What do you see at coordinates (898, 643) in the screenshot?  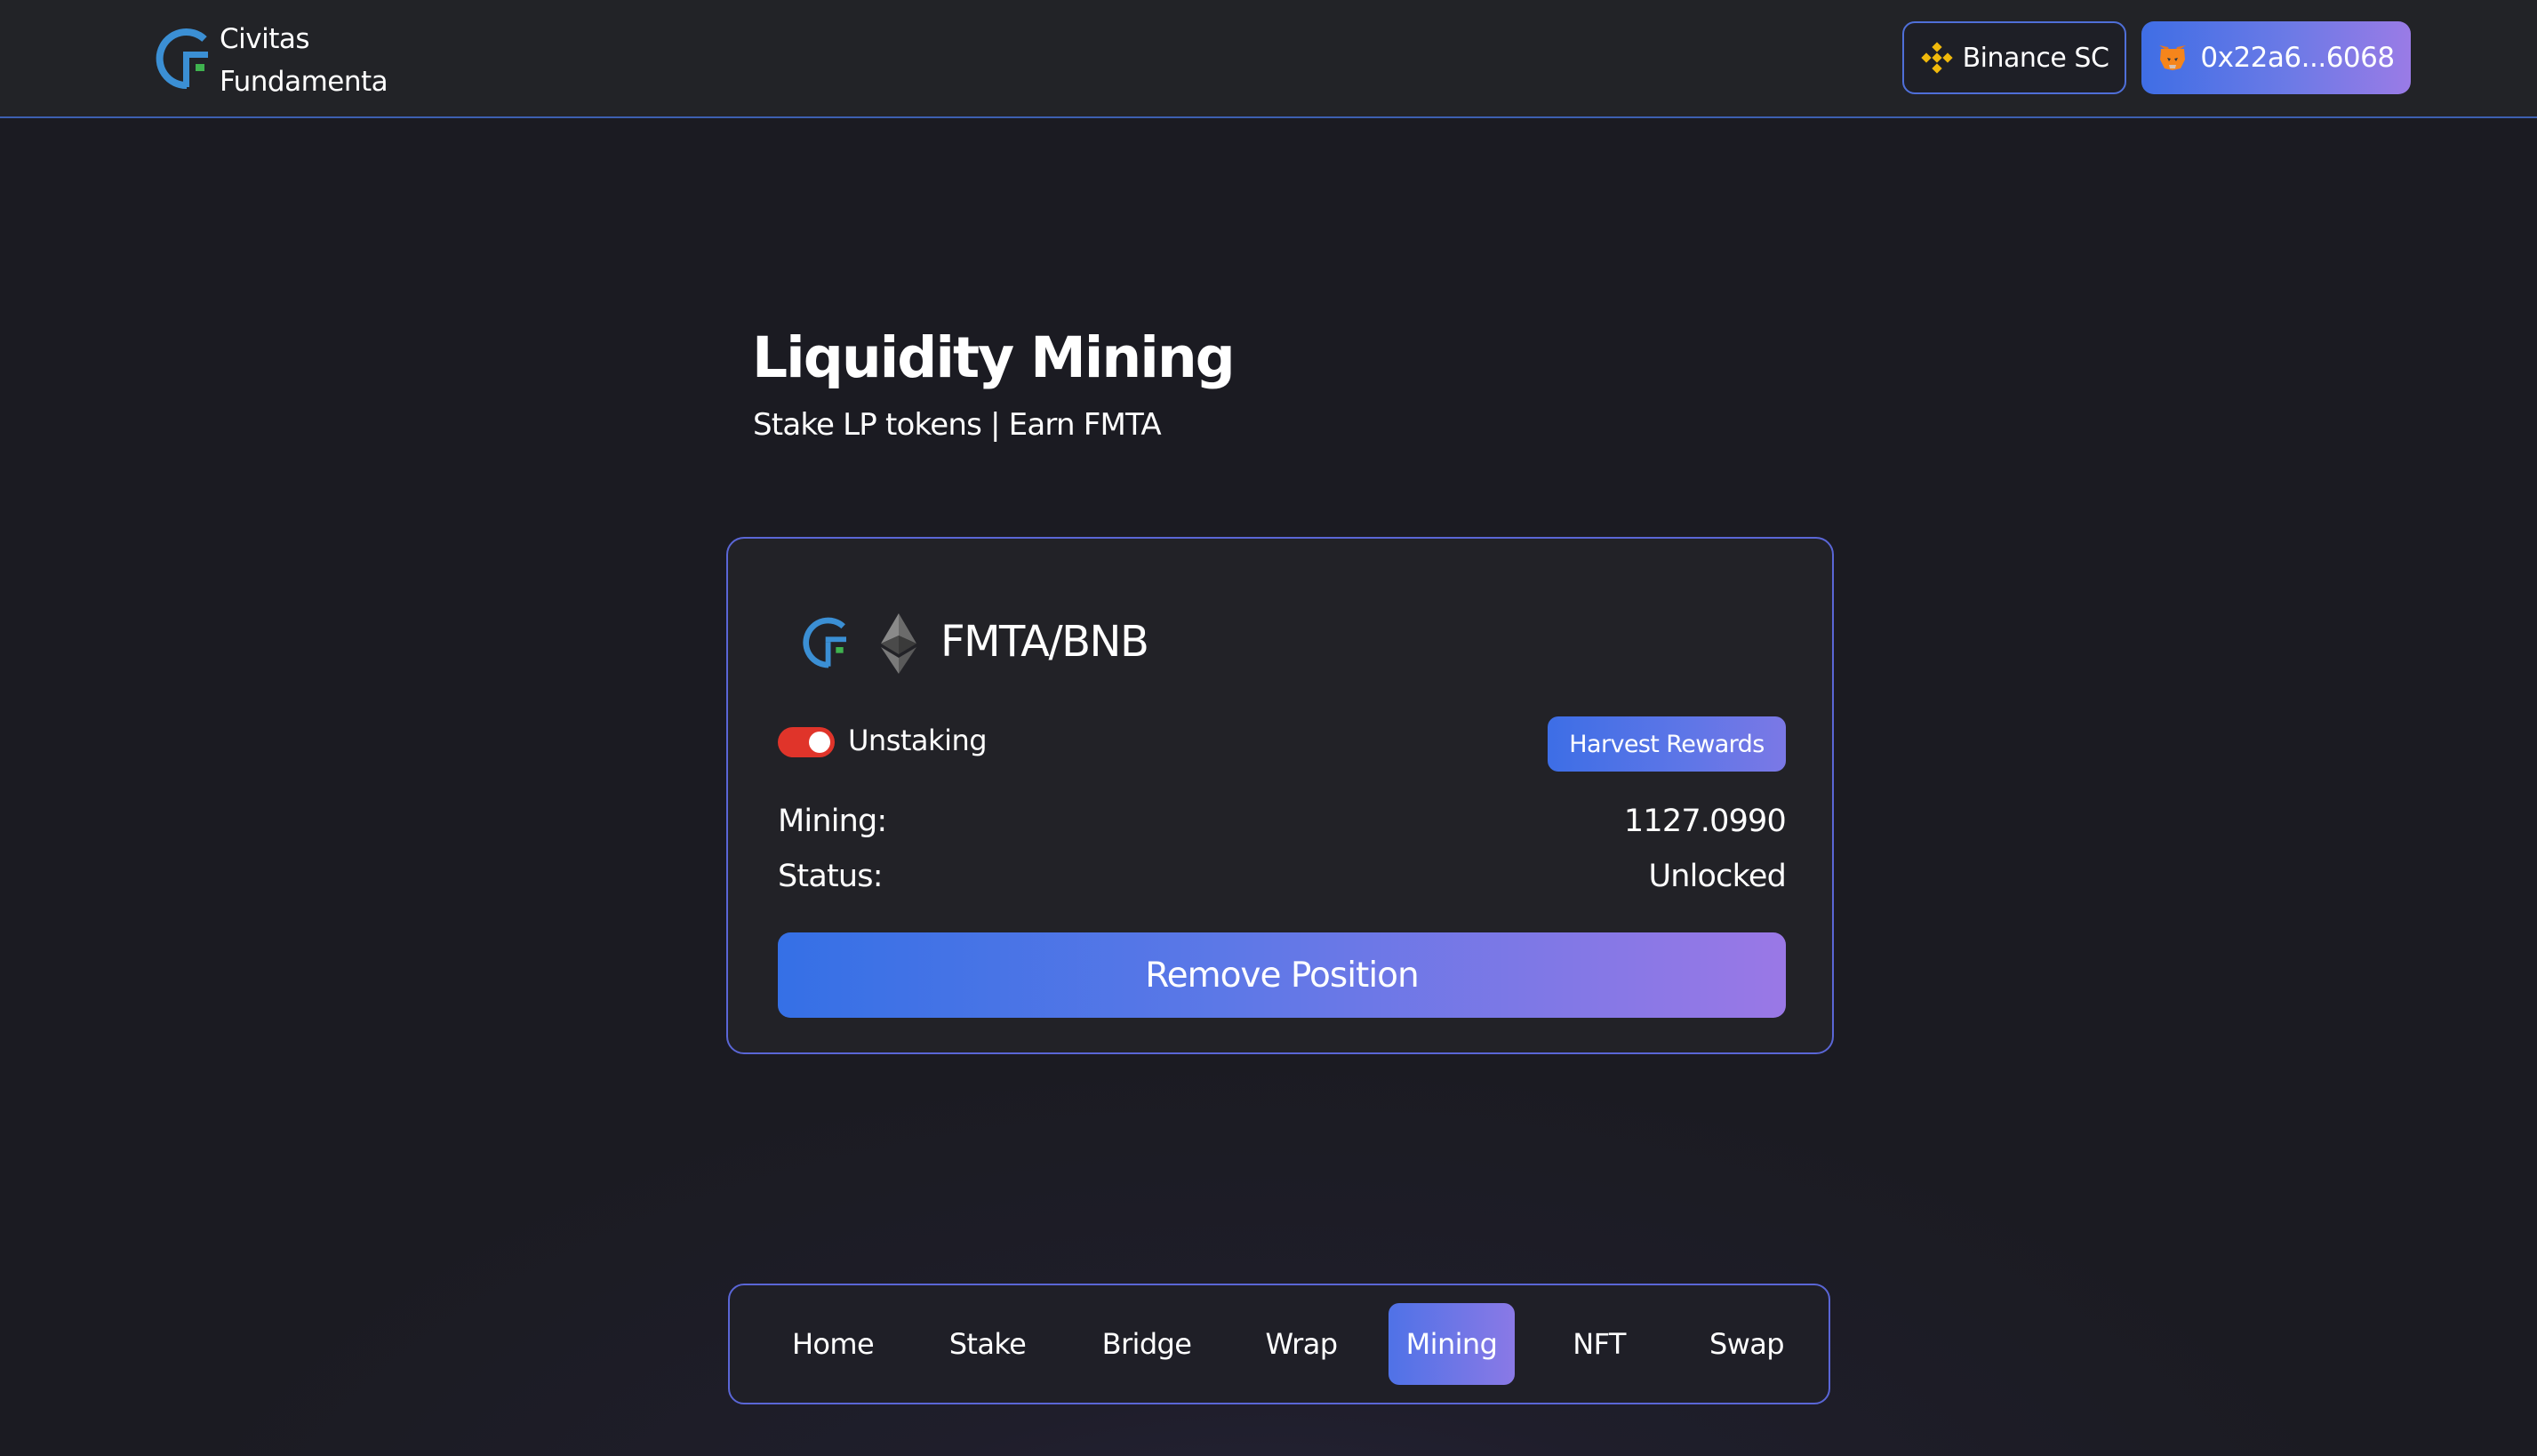 I see `ethereum-icon` at bounding box center [898, 643].